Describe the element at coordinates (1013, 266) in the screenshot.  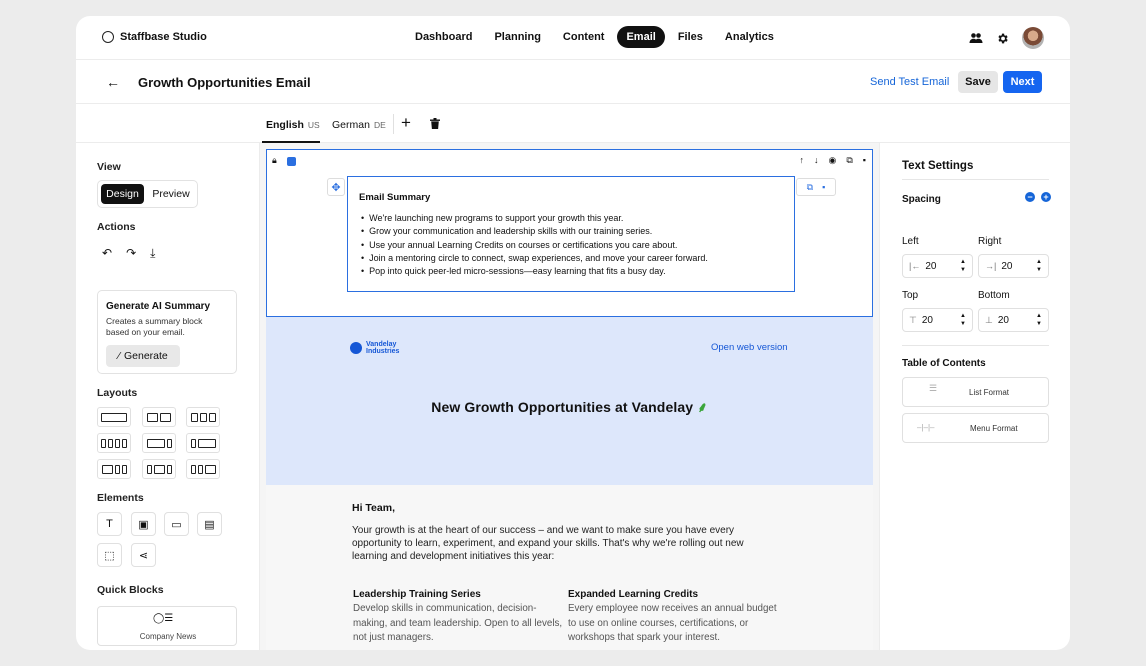
I see `right-spacing-input: →| 20 ▲ ▼` at that location.